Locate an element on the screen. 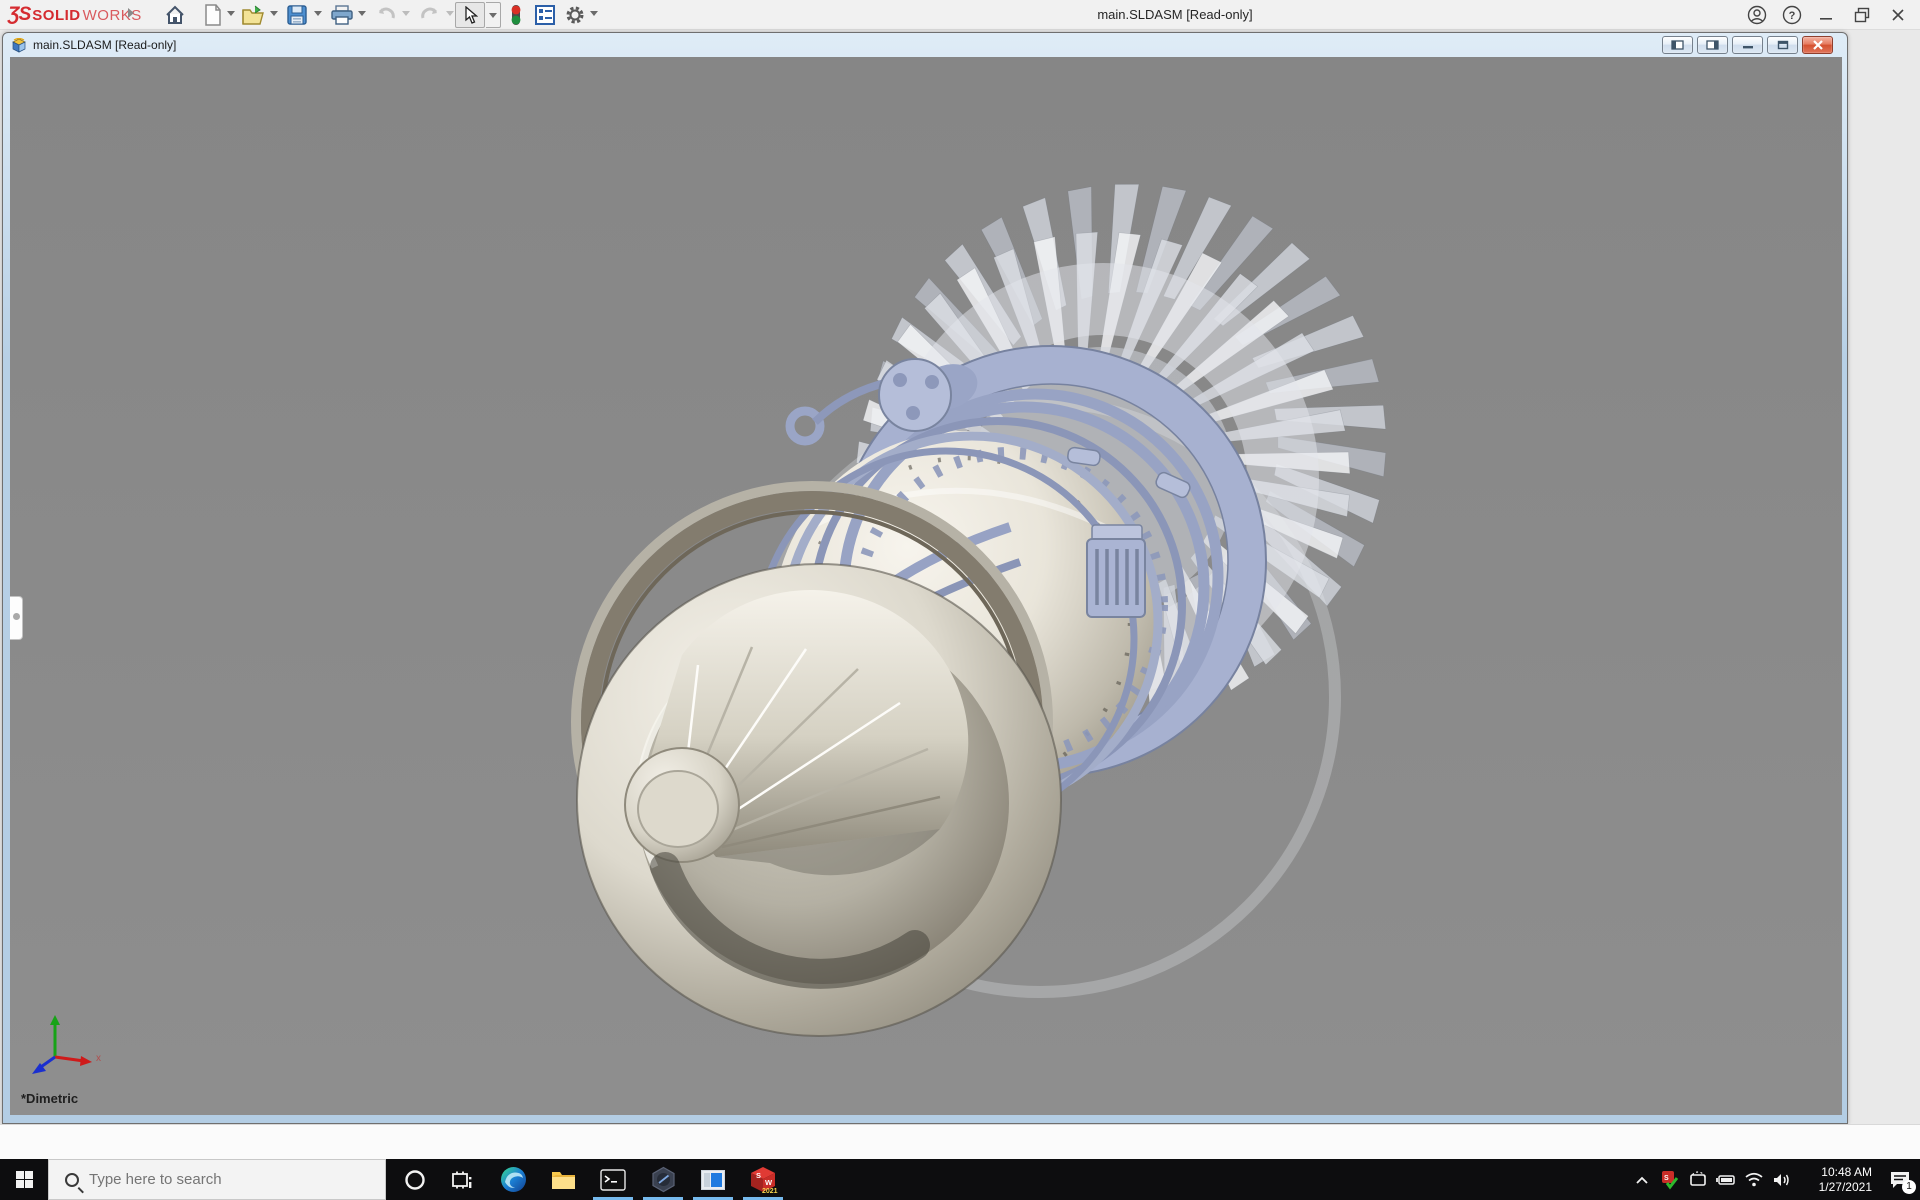 The width and height of the screenshot is (1920, 1200). tray-display-button is located at coordinates (1698, 1179).